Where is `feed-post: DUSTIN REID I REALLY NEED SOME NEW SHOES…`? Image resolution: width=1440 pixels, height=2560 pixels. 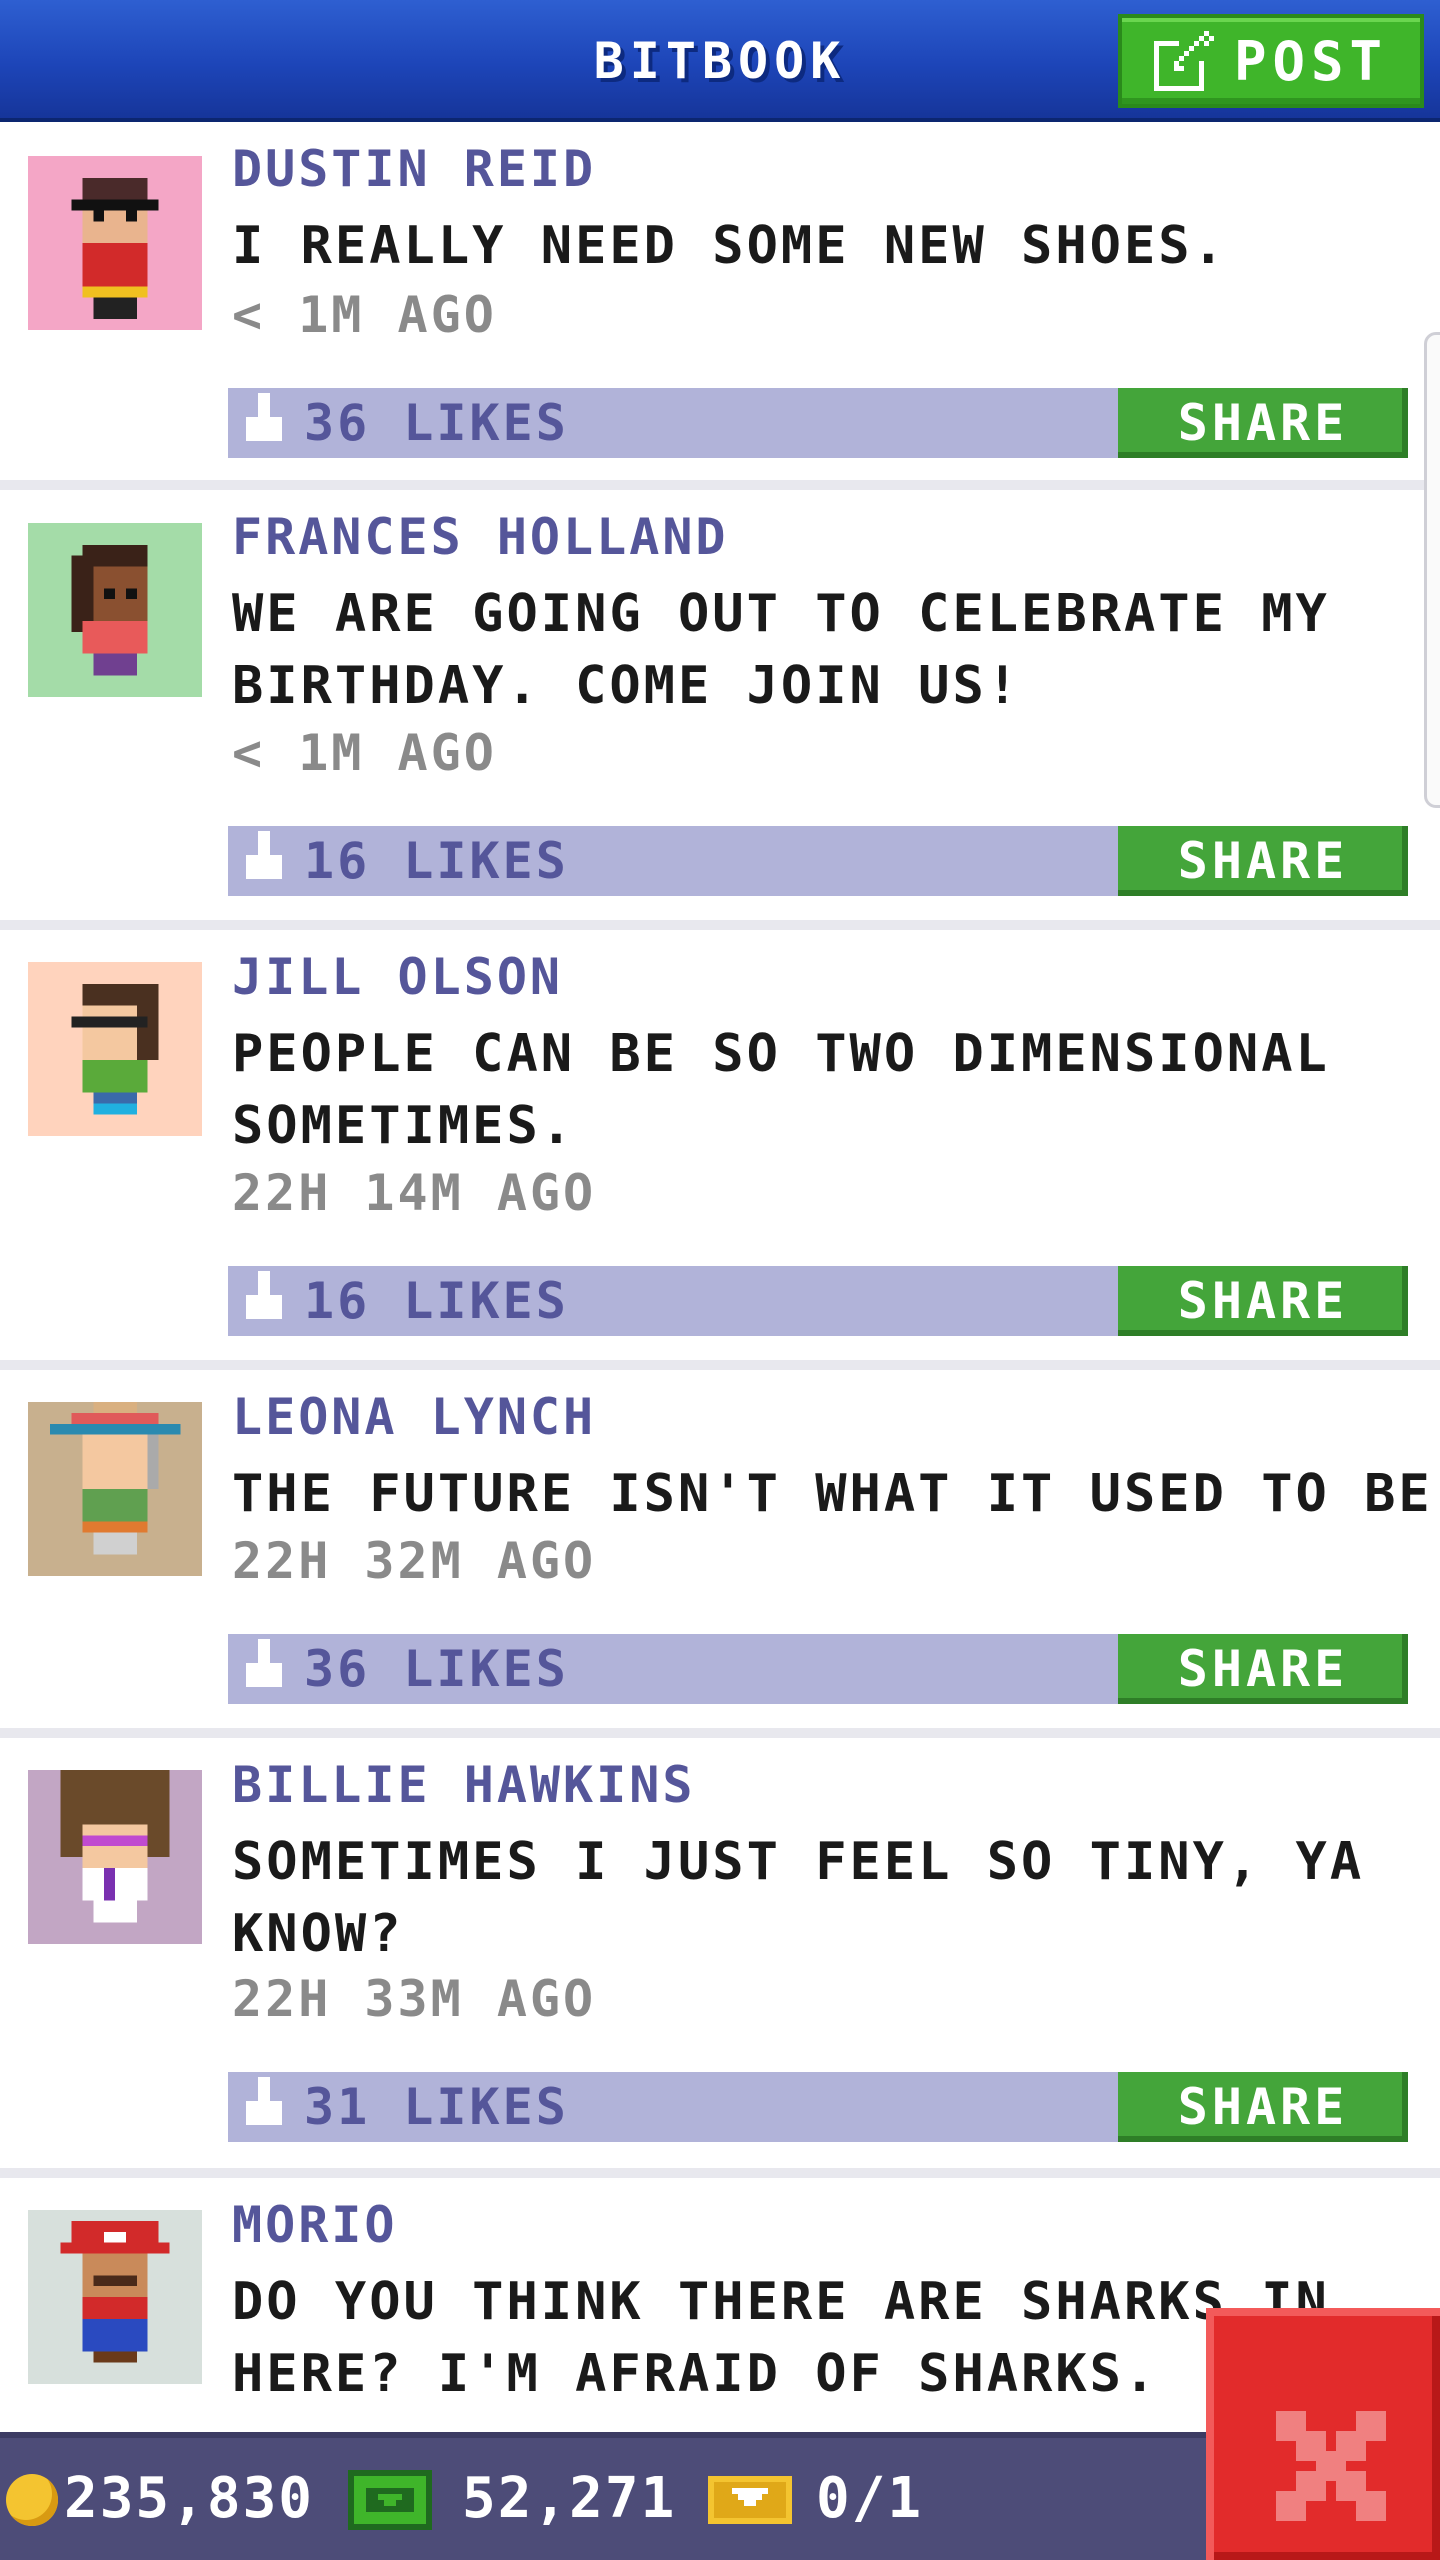 feed-post: DUSTIN REID I REALLY NEED SOME NEW SHOES… is located at coordinates (720, 306).